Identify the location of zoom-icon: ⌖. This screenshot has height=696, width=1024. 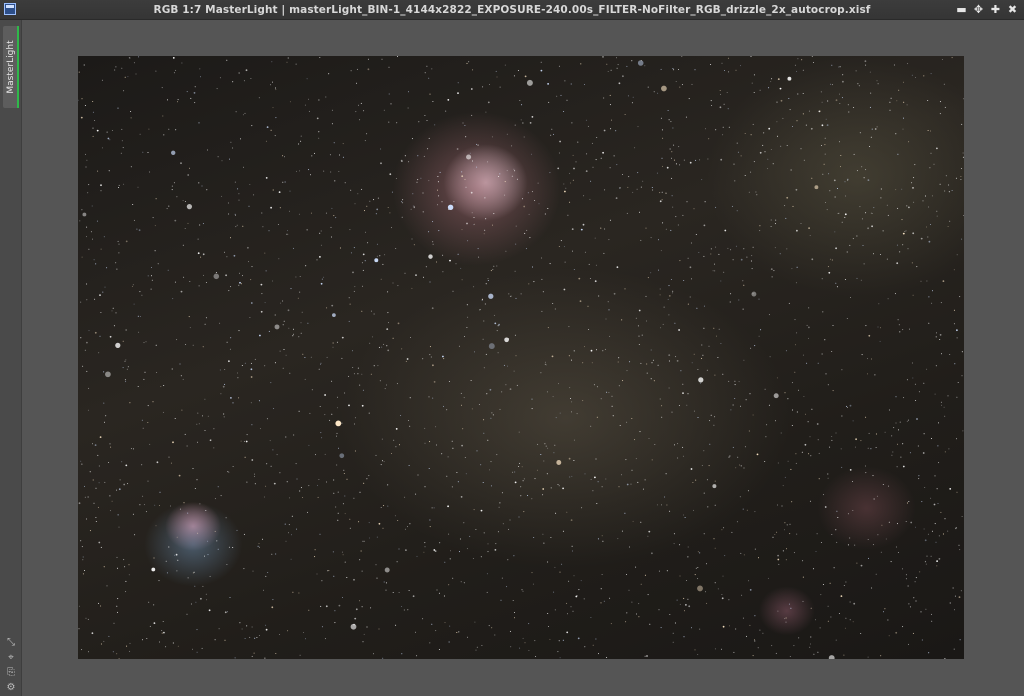
(11, 658).